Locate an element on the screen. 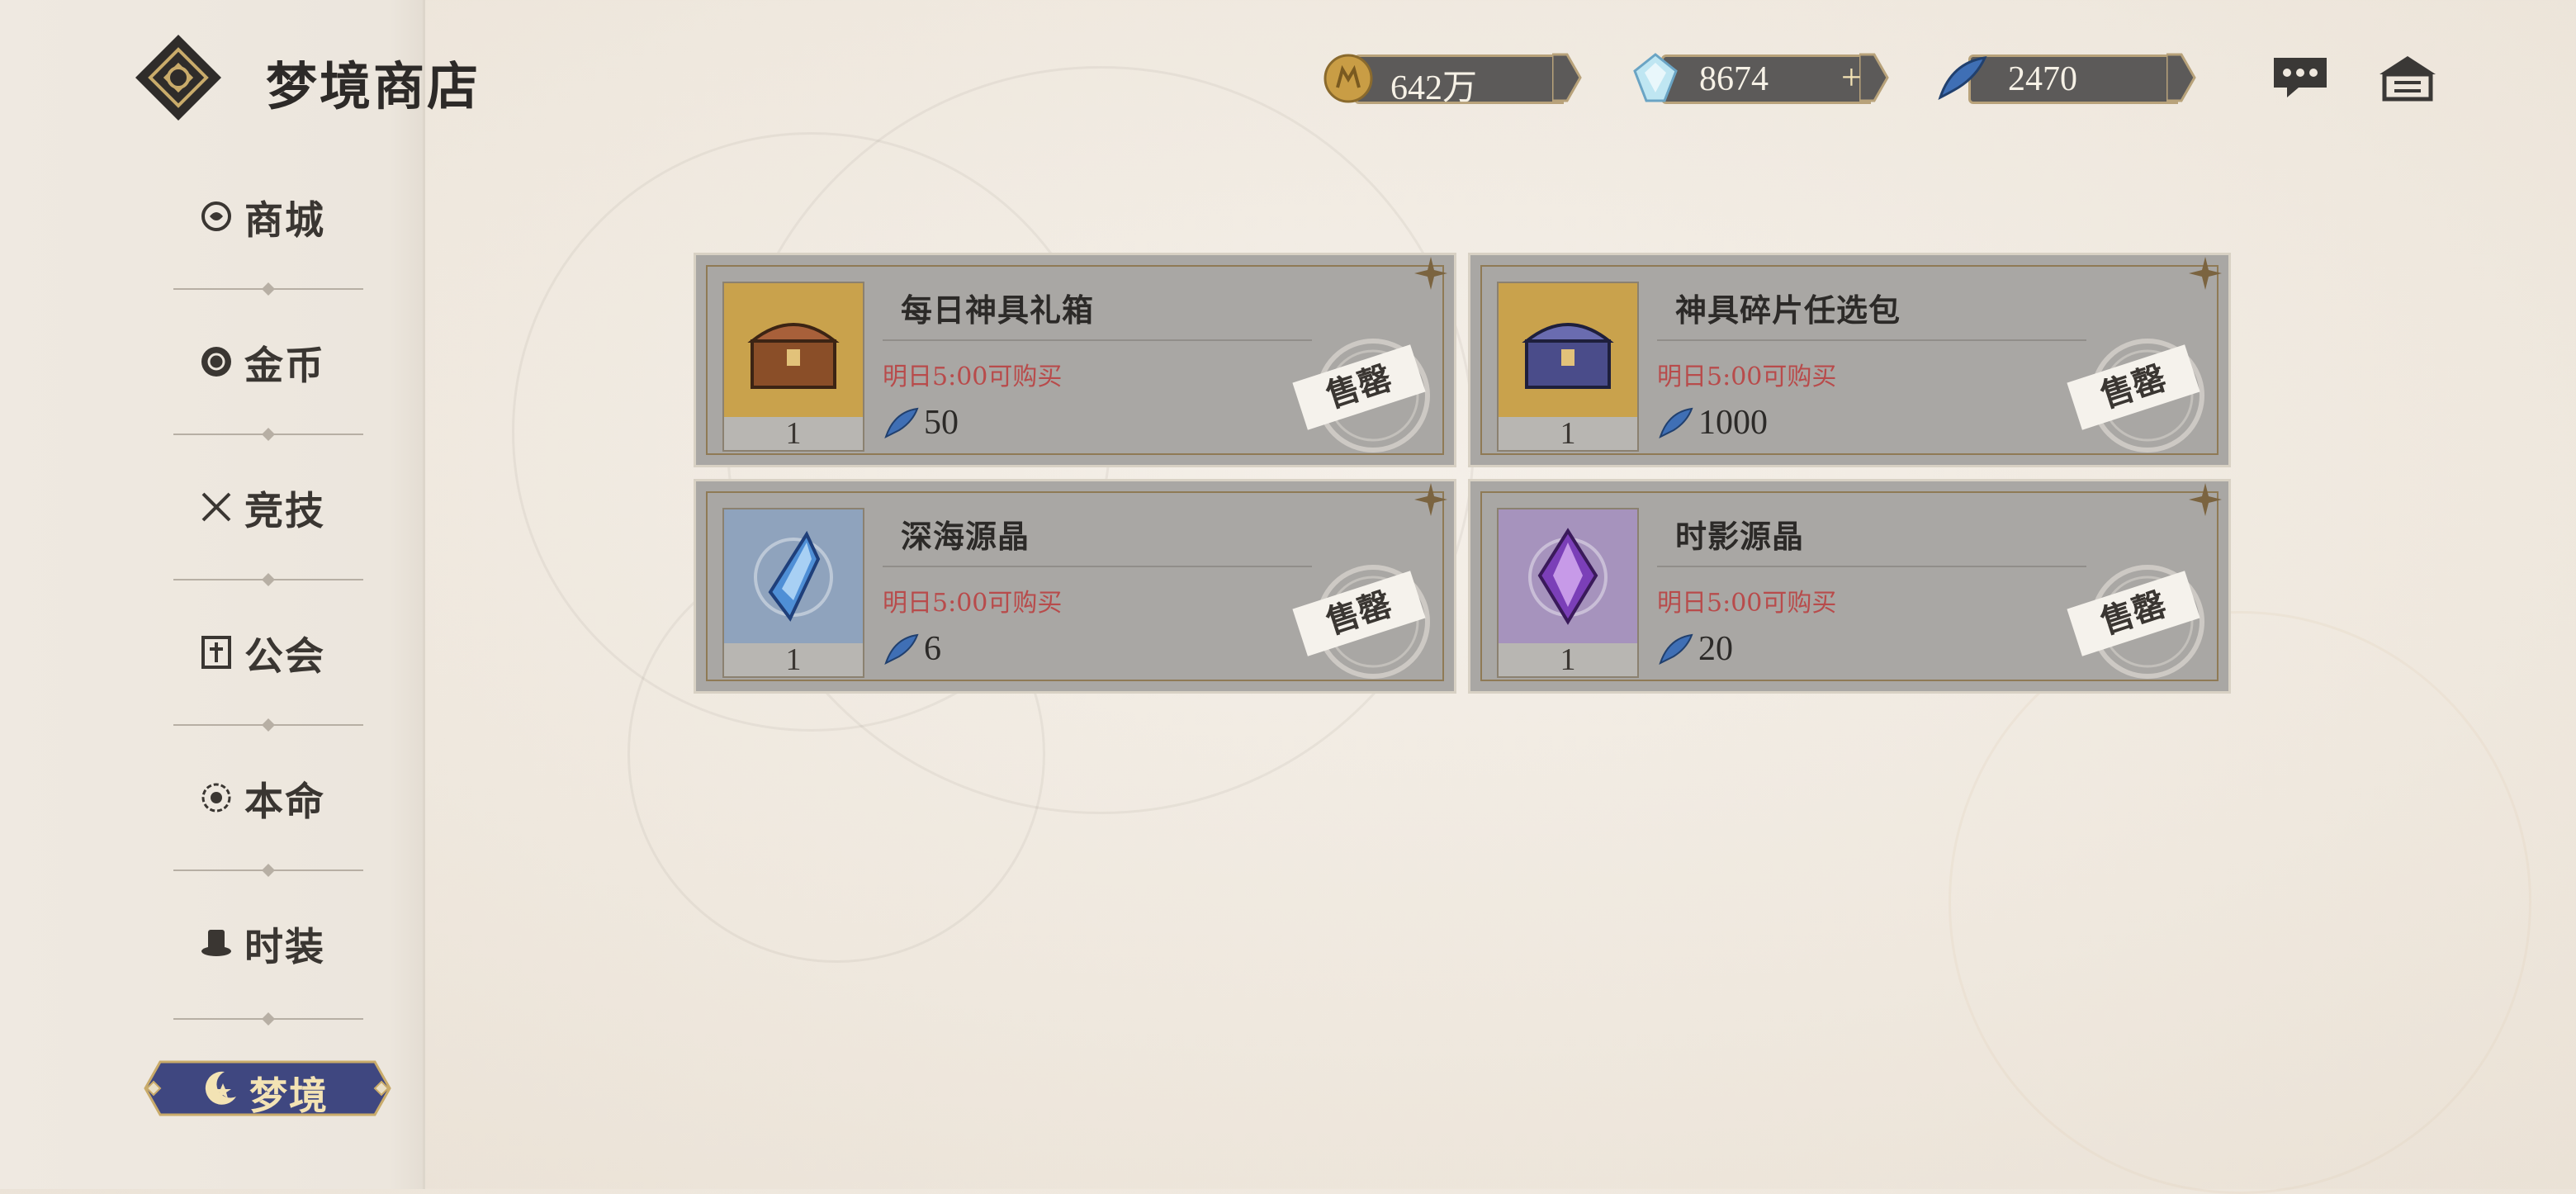 The width and height of the screenshot is (2576, 1194). shop-logo-icon is located at coordinates (178, 78).